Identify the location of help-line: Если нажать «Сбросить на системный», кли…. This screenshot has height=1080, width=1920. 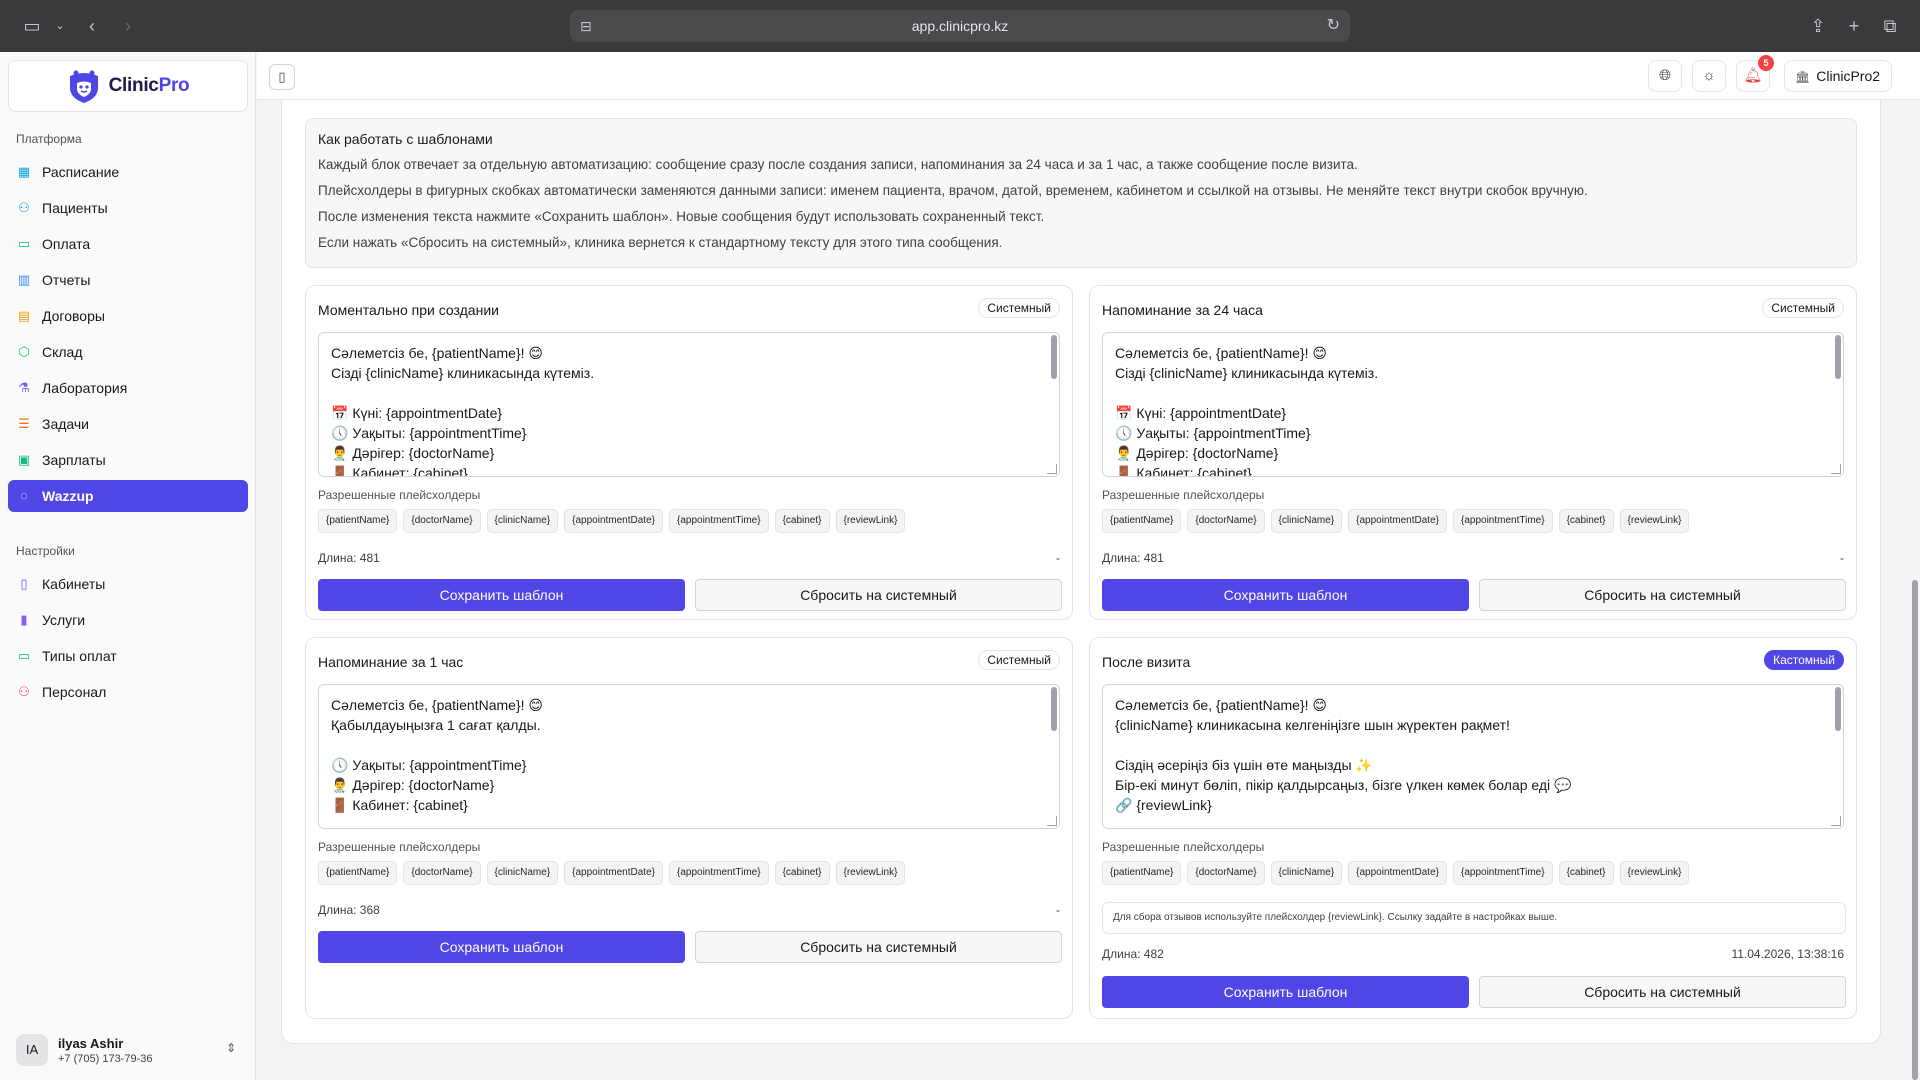
(660, 242).